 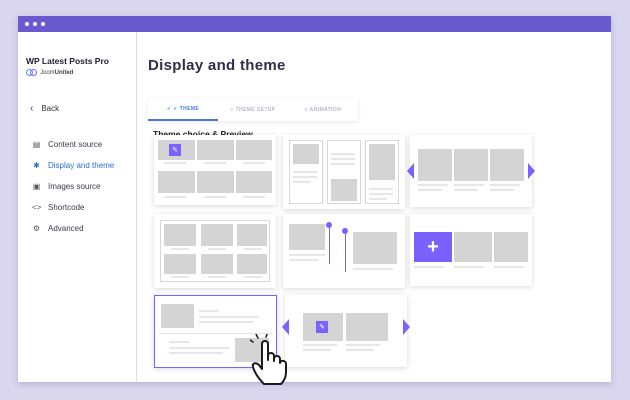 I want to click on sidebar-item-advanced: ⚙ Advanced, so click(x=73, y=228).